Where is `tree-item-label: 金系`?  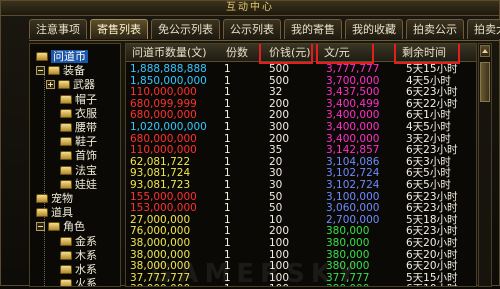
tree-item-label: 金系 is located at coordinates (86, 241).